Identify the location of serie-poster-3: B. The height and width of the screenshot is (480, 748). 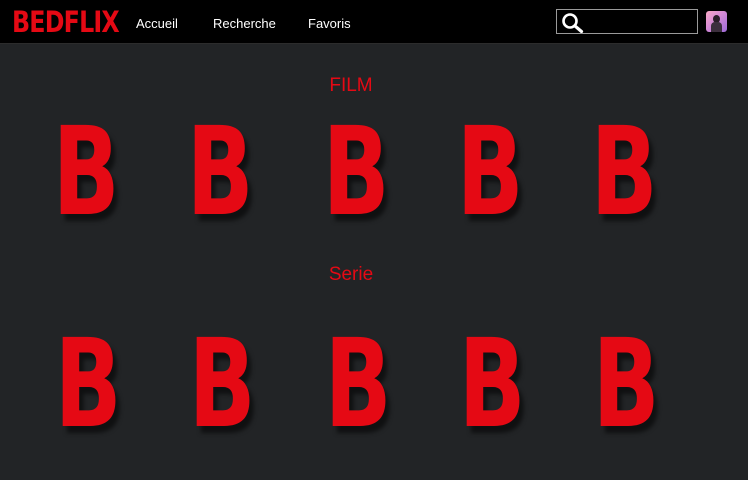
(357, 384).